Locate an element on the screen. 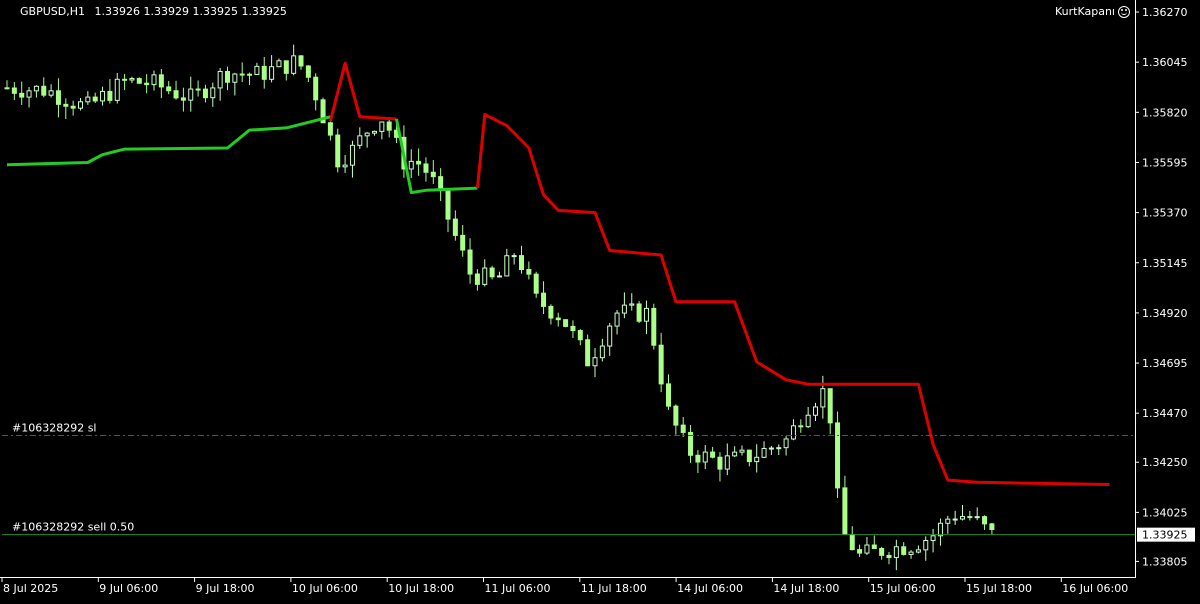 The height and width of the screenshot is (604, 1200). stop-loss-line: #106328292 sl is located at coordinates (568, 428).